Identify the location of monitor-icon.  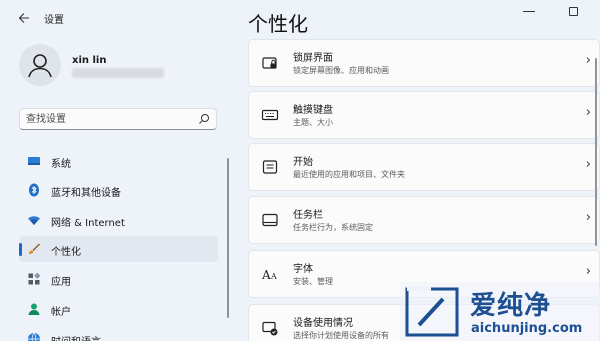
(34, 161).